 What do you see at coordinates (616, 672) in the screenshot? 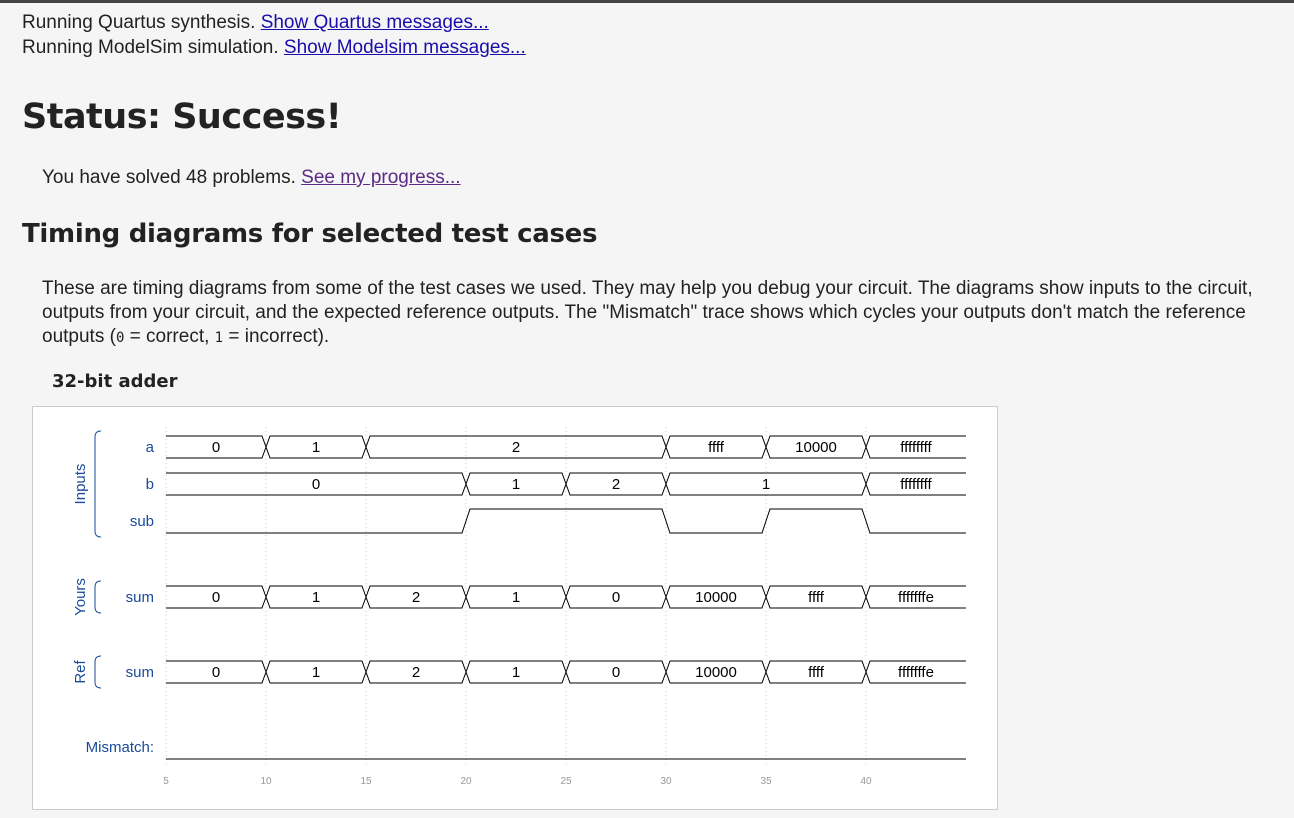
I see `value-sum-4-4: 0` at bounding box center [616, 672].